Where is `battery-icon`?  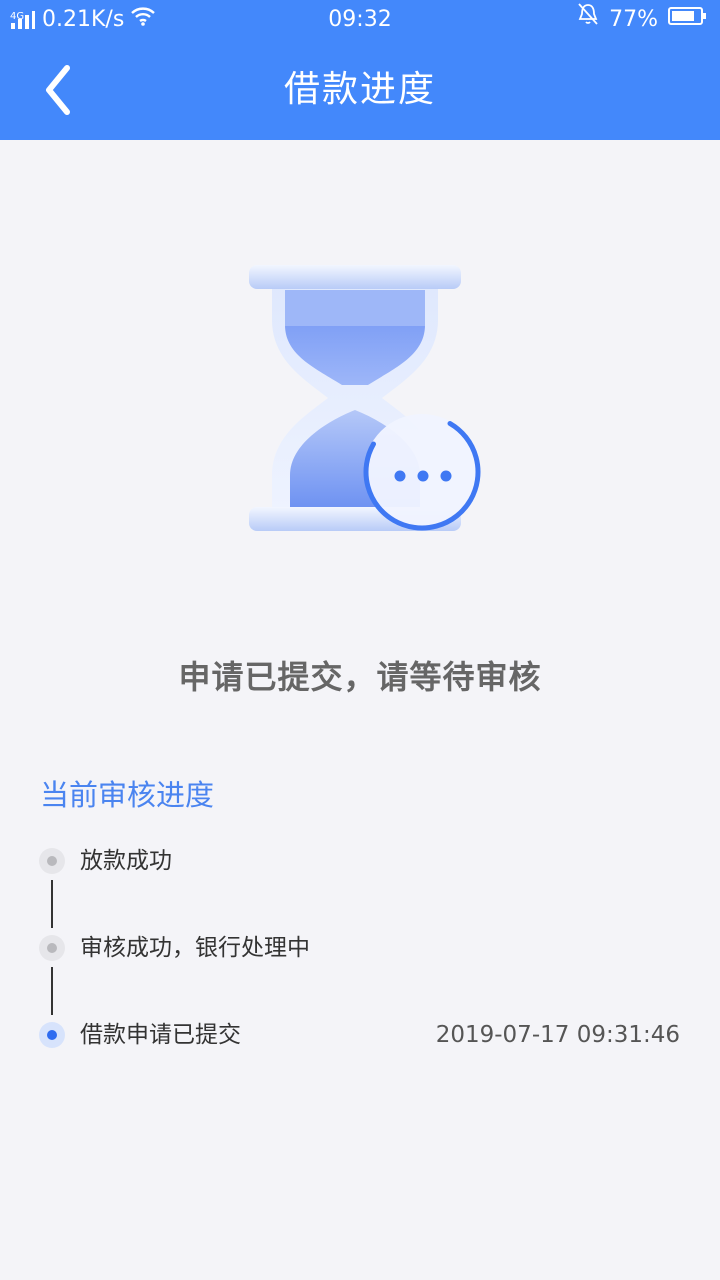
battery-icon is located at coordinates (688, 20).